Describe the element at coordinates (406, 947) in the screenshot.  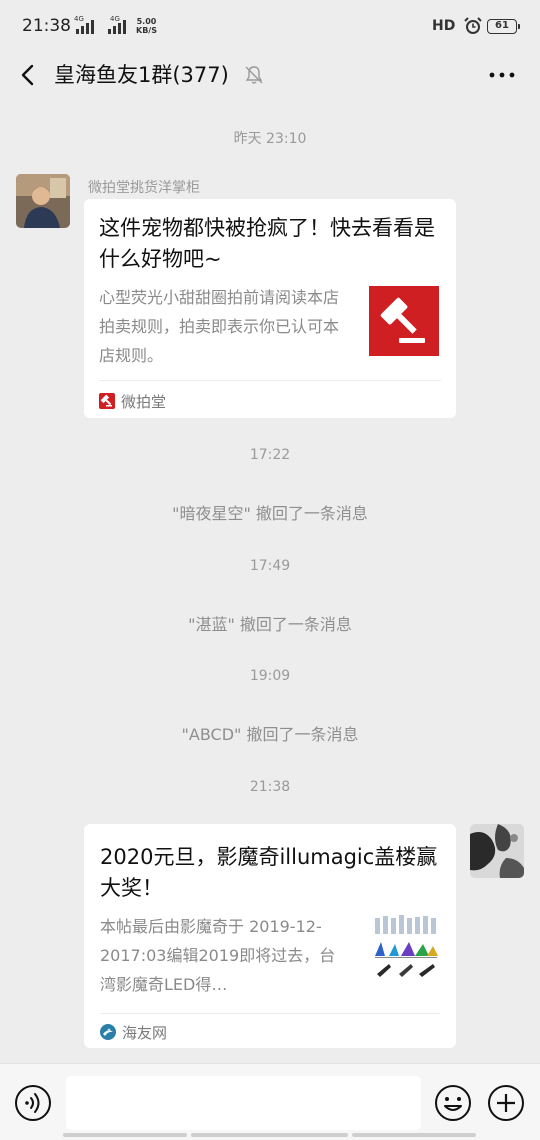
I see `article-thumbnail` at that location.